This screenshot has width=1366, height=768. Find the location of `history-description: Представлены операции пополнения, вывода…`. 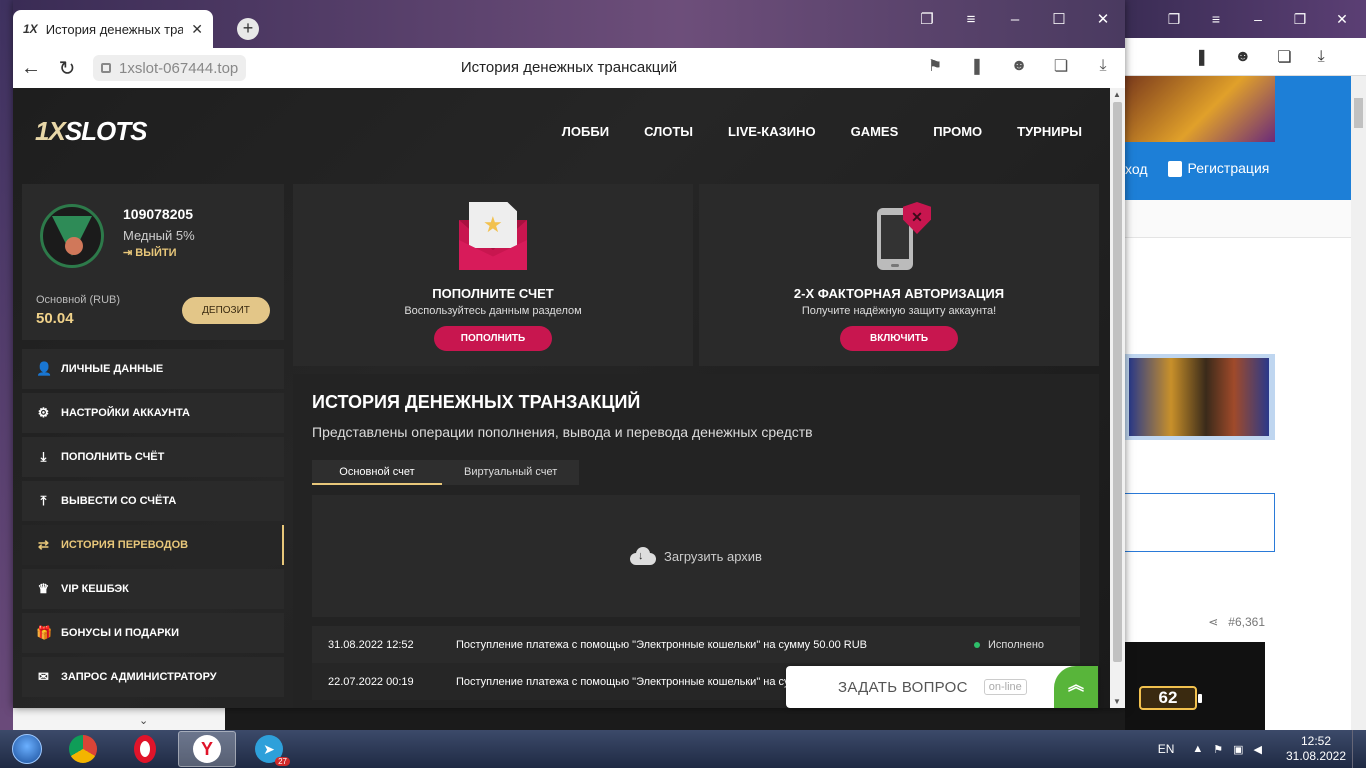

history-description: Представлены операции пополнения, вывода… is located at coordinates (562, 432).